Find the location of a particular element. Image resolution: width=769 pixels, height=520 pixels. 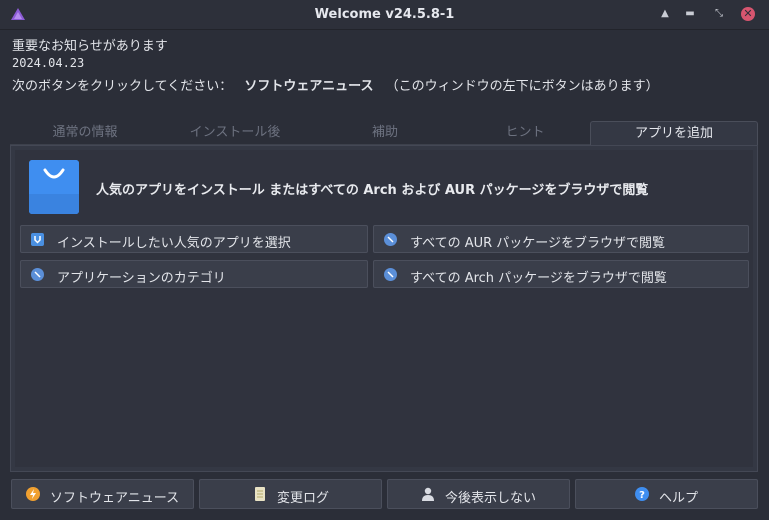

browse-arch-button: すべての Arch パッケージをブラウザで閲覧 is located at coordinates (561, 274).